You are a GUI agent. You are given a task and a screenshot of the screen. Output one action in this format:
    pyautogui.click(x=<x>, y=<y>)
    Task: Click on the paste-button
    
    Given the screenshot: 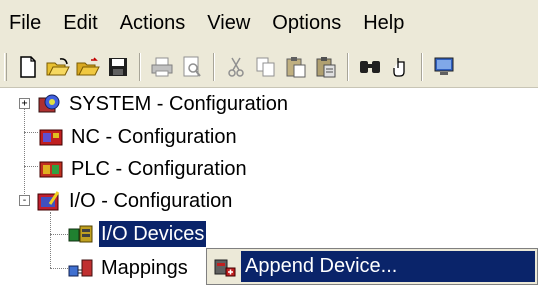 What is the action you would take?
    pyautogui.click(x=296, y=67)
    